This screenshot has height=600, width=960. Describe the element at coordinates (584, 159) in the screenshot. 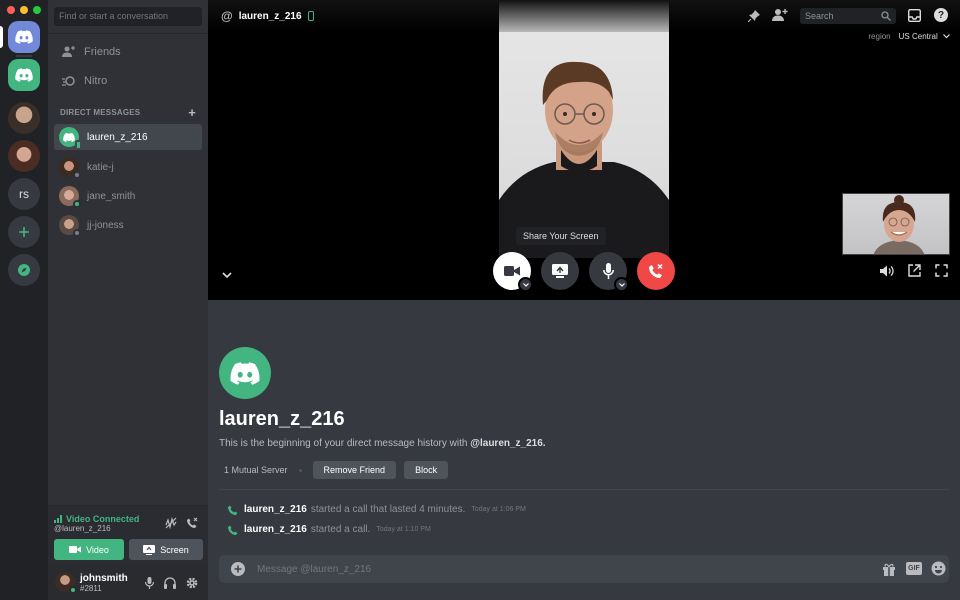

I see `remote-participant-video` at that location.